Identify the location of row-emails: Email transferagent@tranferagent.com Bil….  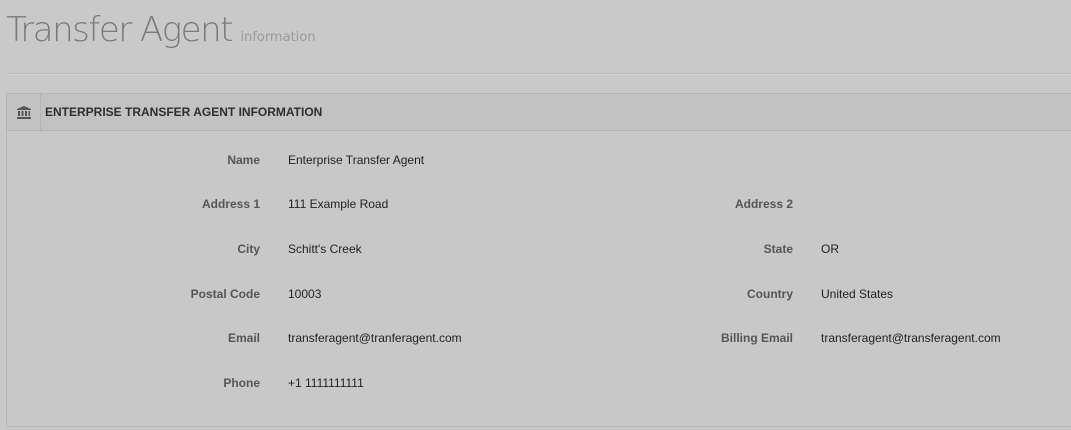
(539, 338).